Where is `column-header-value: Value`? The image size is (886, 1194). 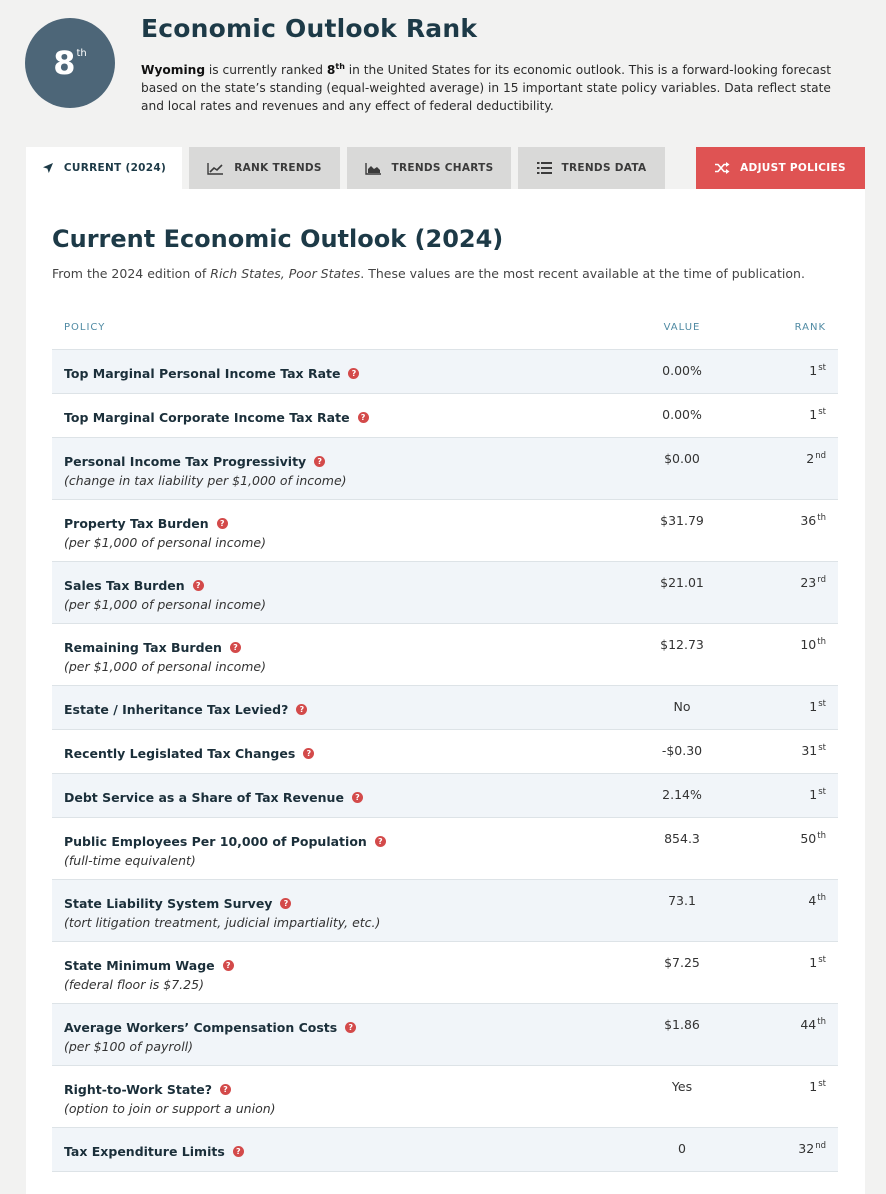 column-header-value: Value is located at coordinates (682, 327).